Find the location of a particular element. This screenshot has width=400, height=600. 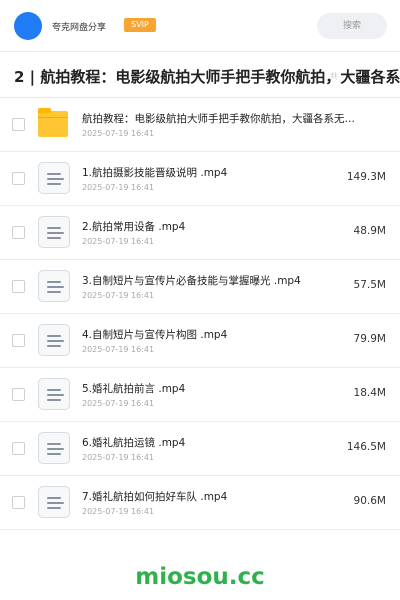

file-name: 5.婚礼航拍前言 .mp4 is located at coordinates (133, 388).